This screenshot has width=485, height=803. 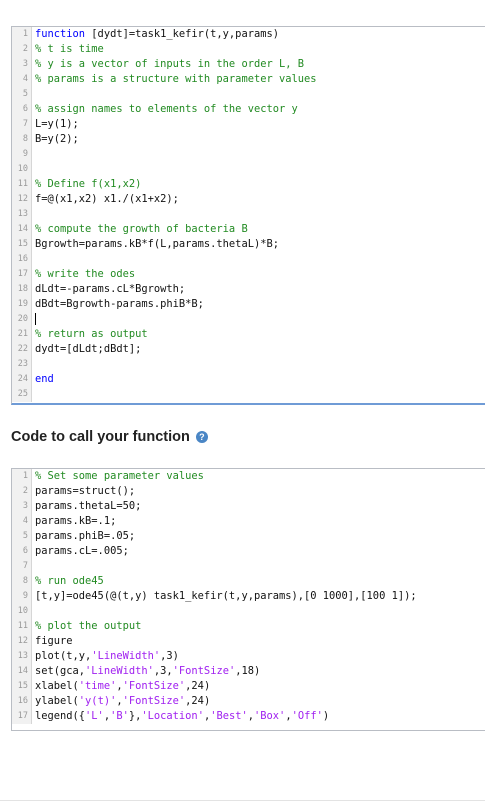 What do you see at coordinates (22, 596) in the screenshot?
I see `line-number: 9` at bounding box center [22, 596].